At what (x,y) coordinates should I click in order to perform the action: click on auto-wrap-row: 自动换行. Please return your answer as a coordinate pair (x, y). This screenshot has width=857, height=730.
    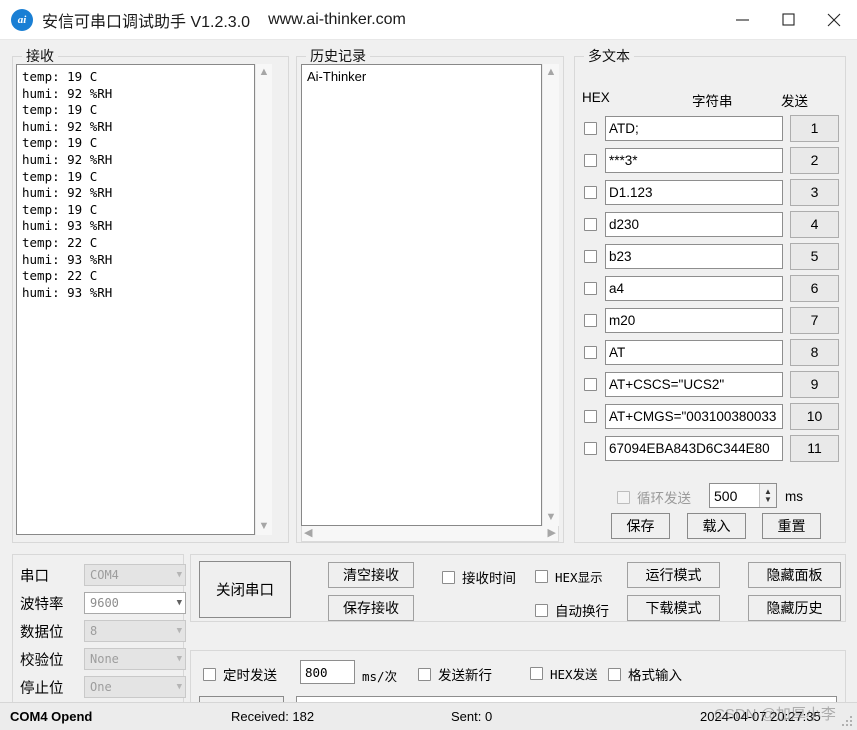
    Looking at the image, I should click on (572, 610).